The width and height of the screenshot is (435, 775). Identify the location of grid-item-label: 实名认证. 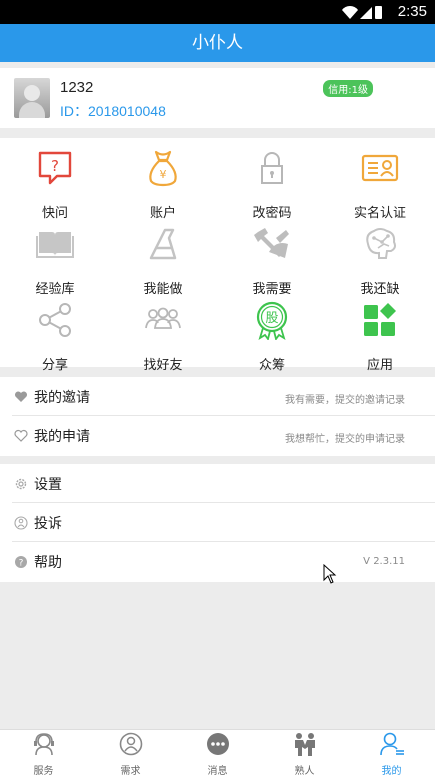
(379, 213).